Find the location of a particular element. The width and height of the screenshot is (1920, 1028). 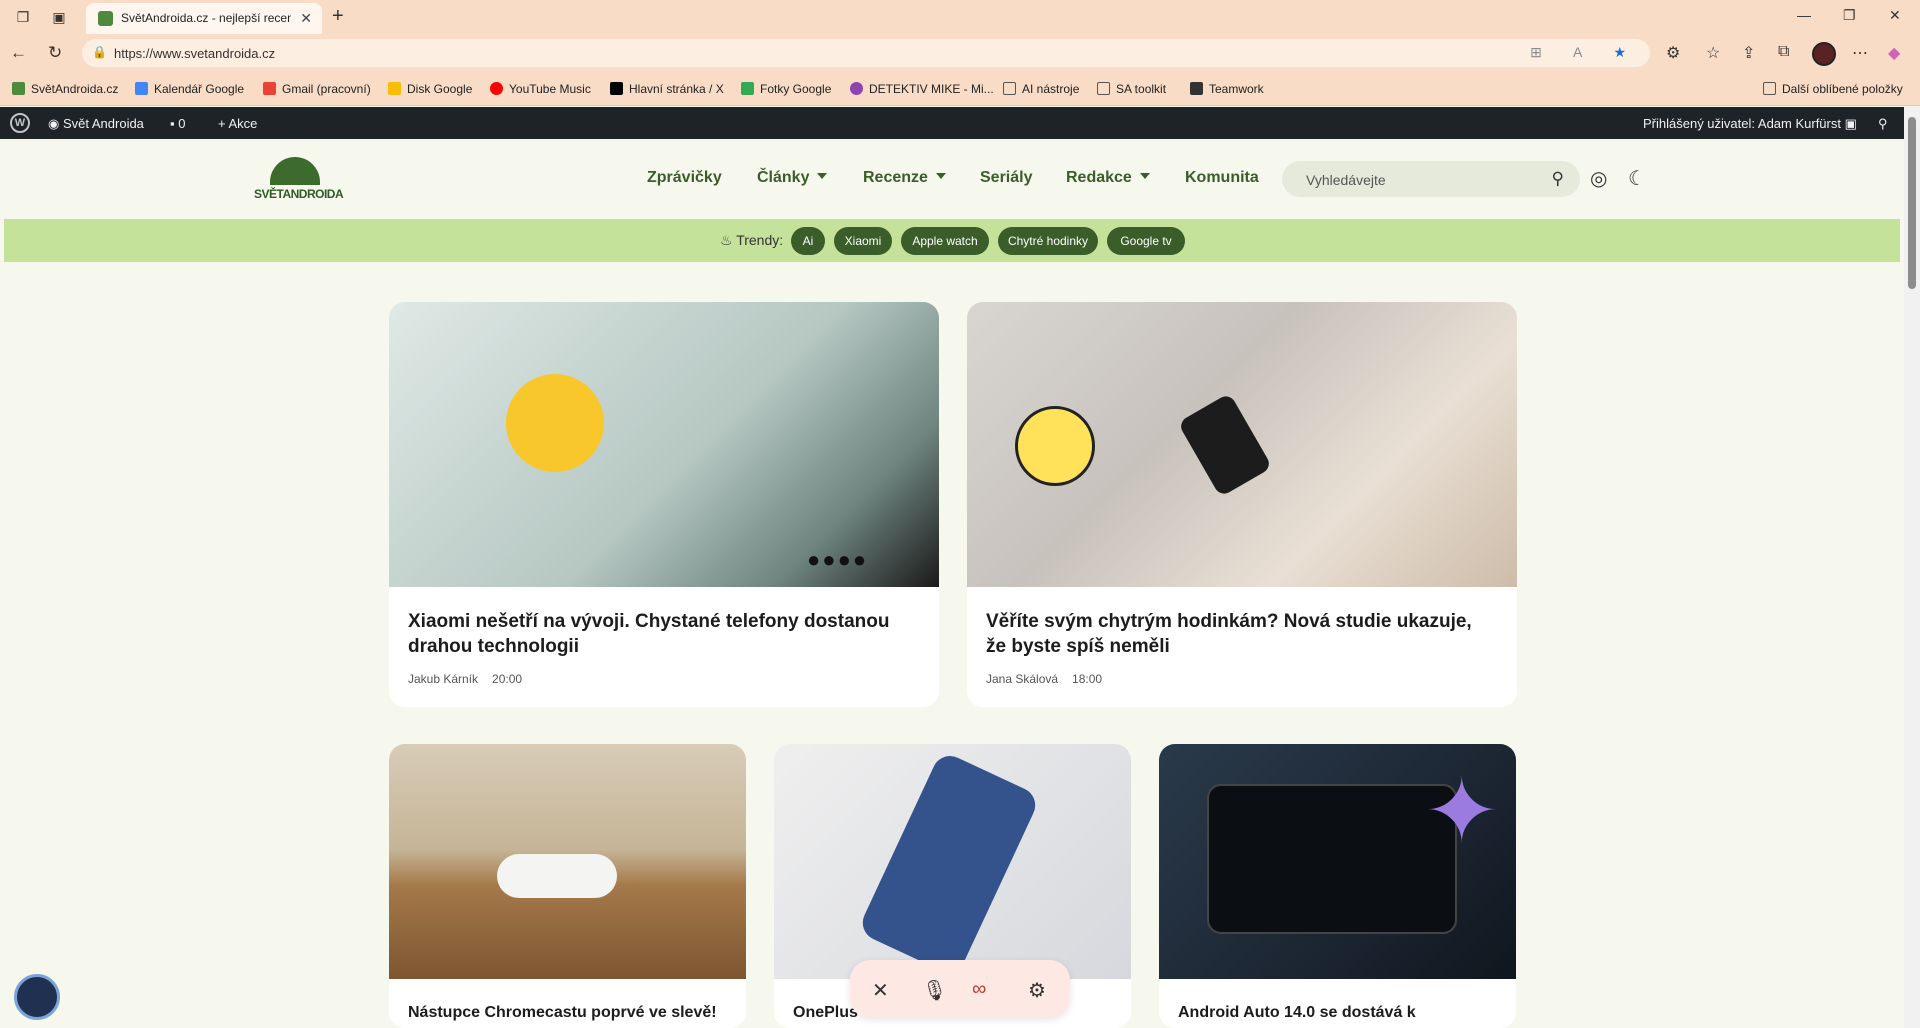

trend-chip: Chytré hodinky is located at coordinates (1048, 241).